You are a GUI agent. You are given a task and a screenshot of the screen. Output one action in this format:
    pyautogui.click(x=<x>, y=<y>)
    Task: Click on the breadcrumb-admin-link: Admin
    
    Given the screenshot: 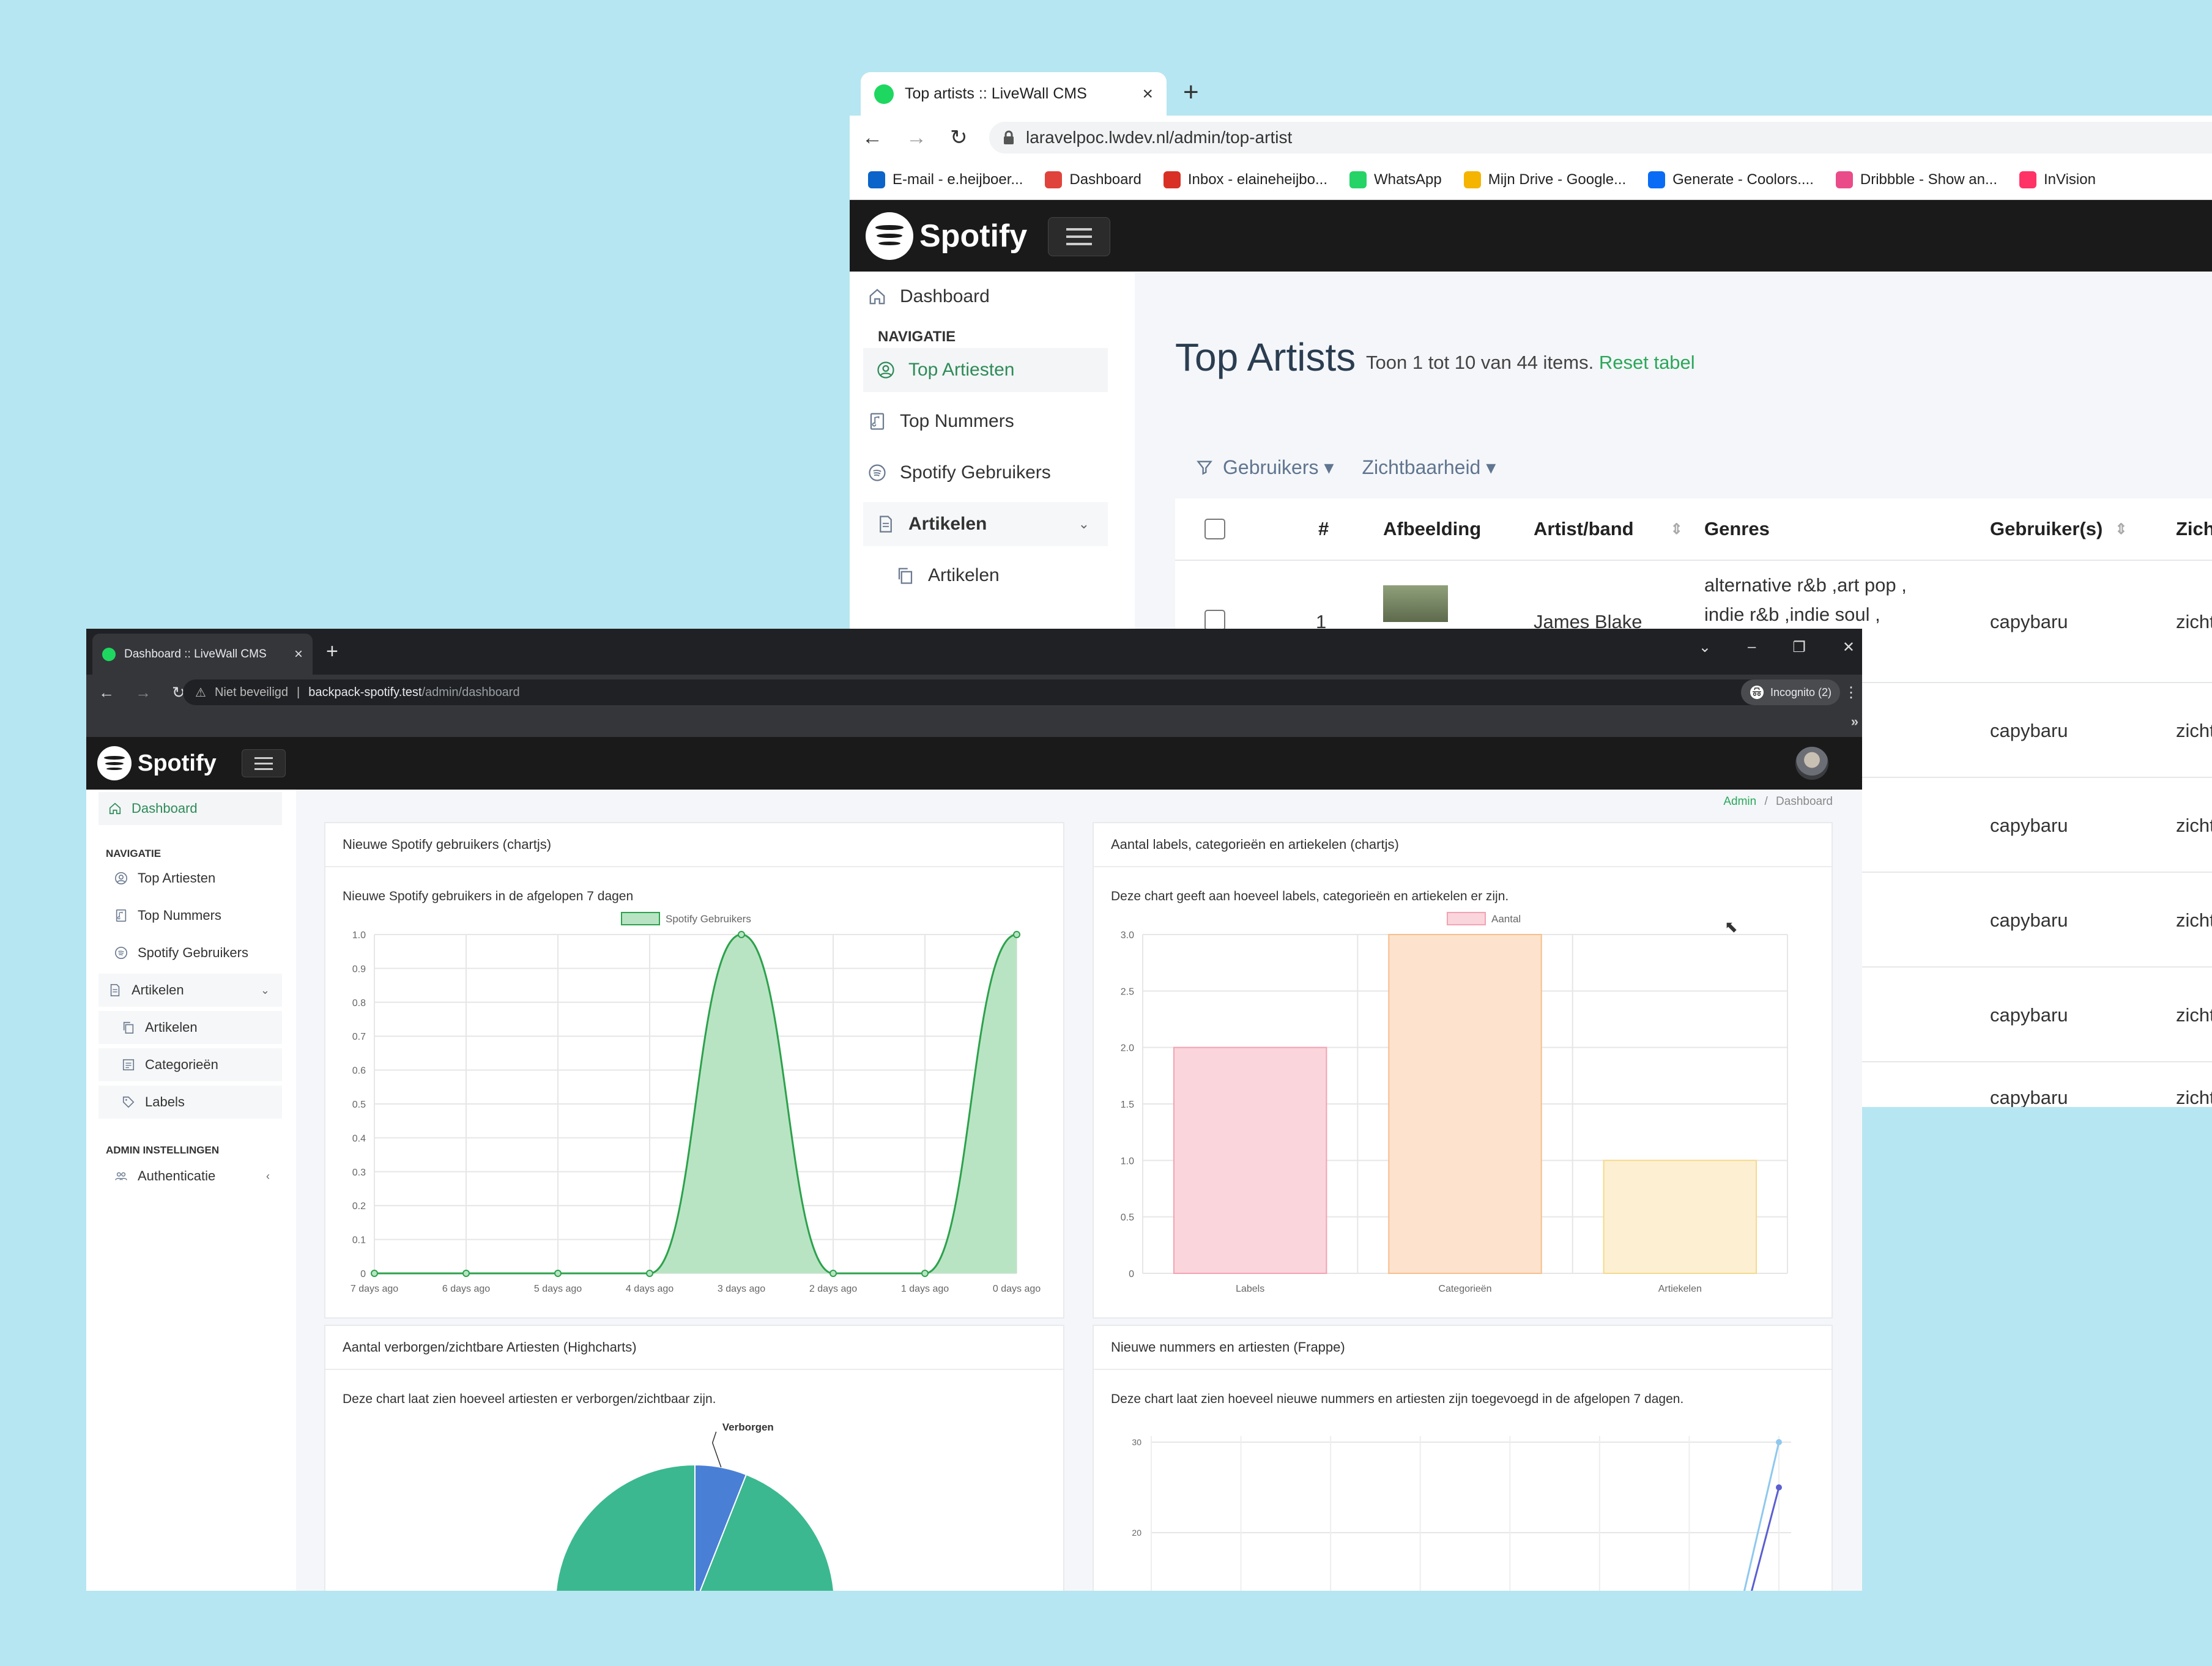 What is the action you would take?
    pyautogui.click(x=1740, y=801)
    